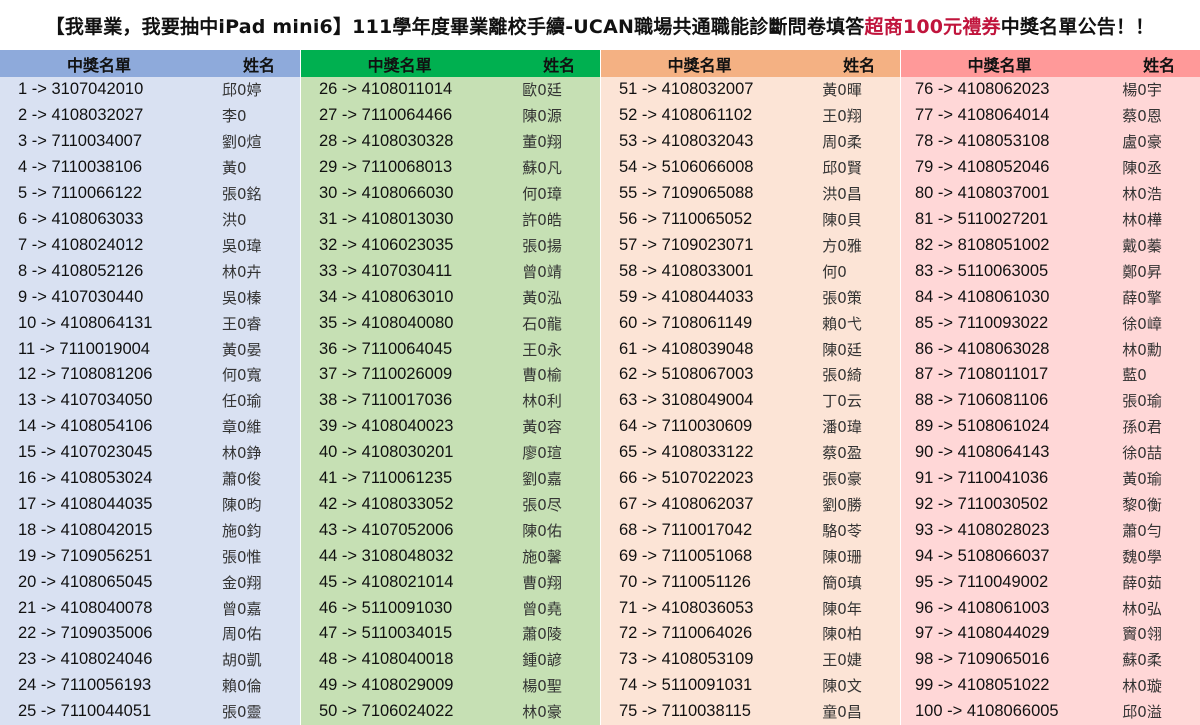 This screenshot has width=1200, height=725. What do you see at coordinates (80, 167) in the screenshot?
I see `winner-code: 4 -> 7110038106` at bounding box center [80, 167].